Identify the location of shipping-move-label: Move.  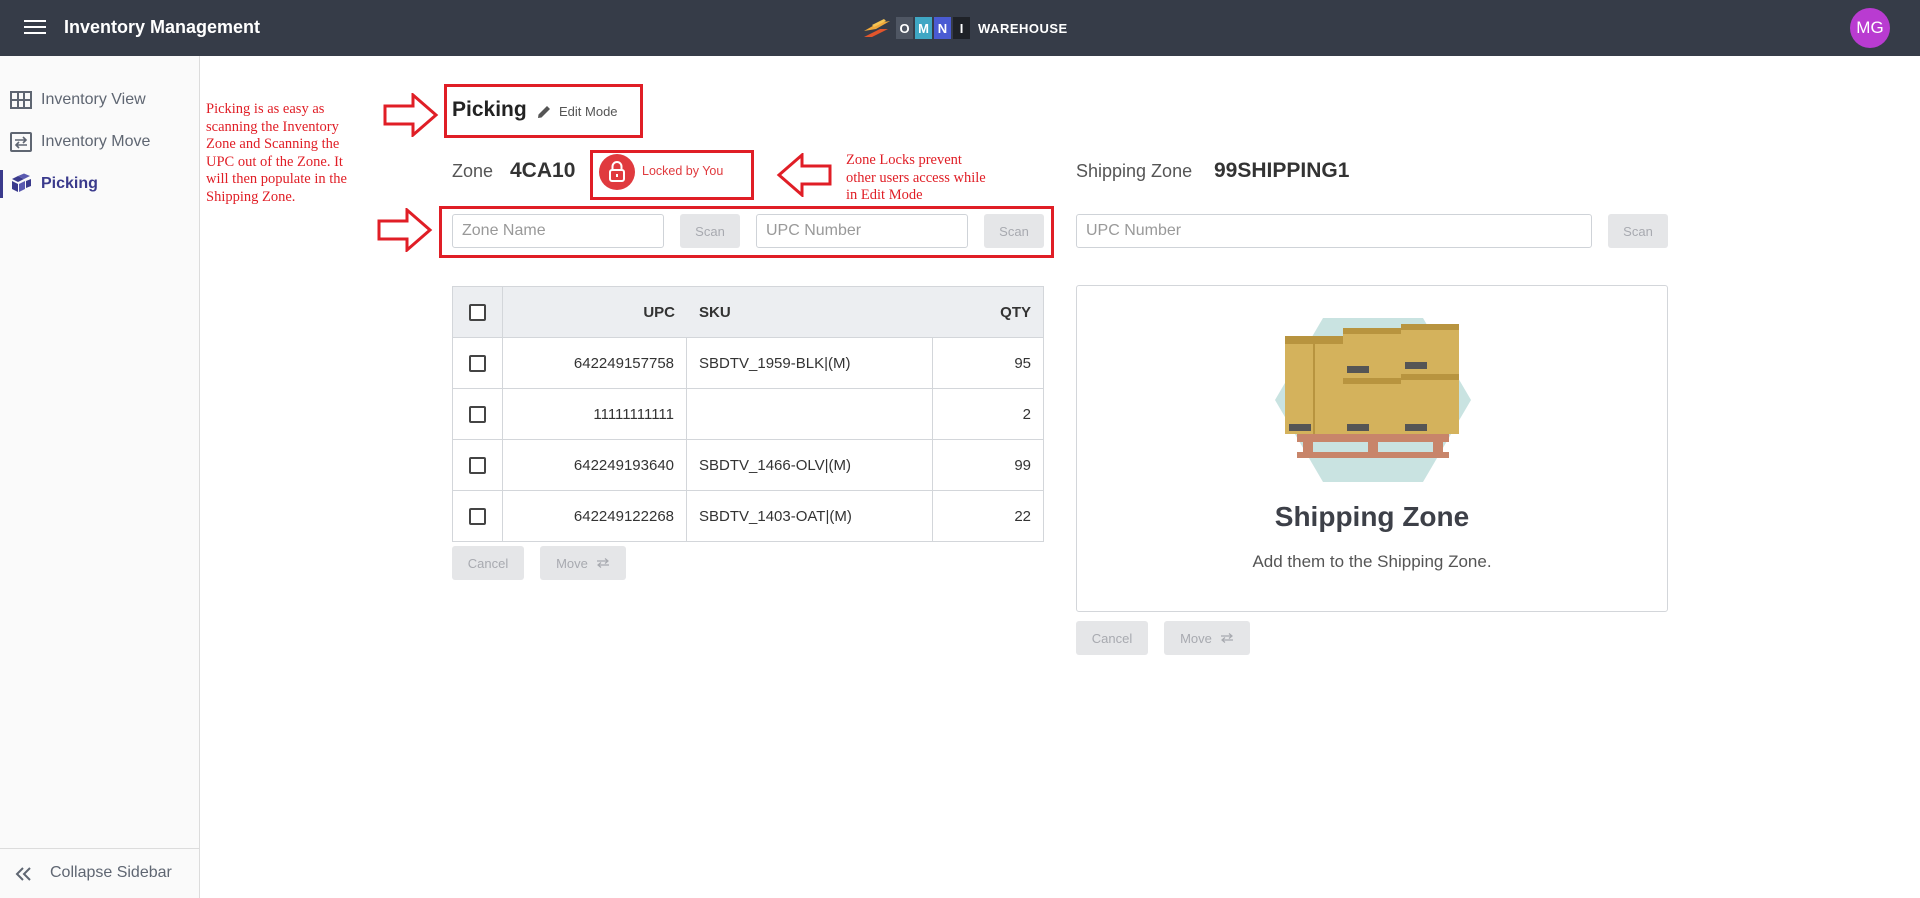
(1196, 638).